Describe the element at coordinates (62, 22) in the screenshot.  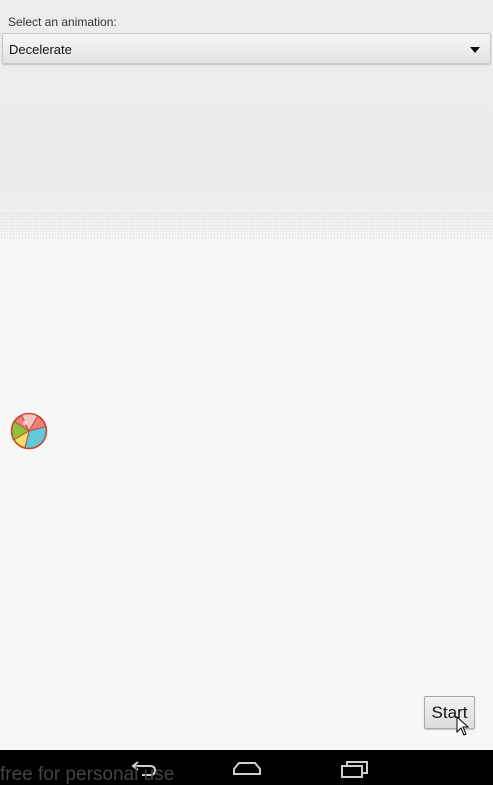
I see `animation-select-label: Select an animation:` at that location.